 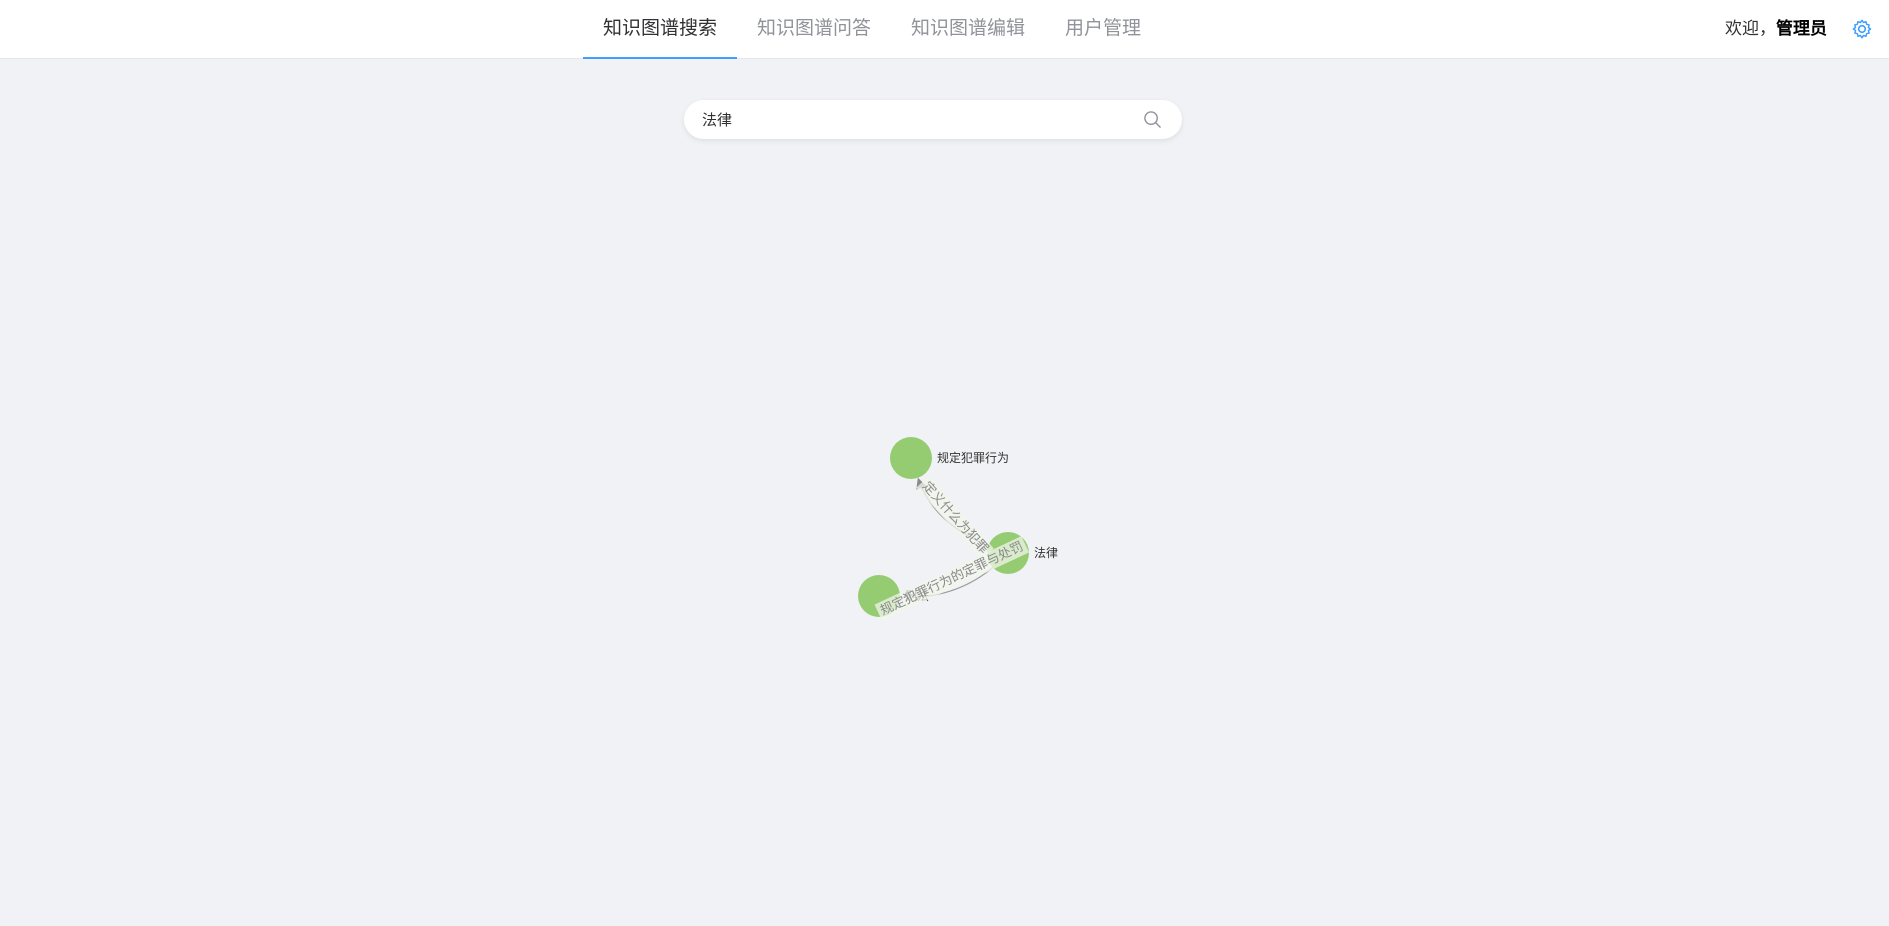 I want to click on user-greeting: 欢迎，管理员, so click(x=1776, y=29).